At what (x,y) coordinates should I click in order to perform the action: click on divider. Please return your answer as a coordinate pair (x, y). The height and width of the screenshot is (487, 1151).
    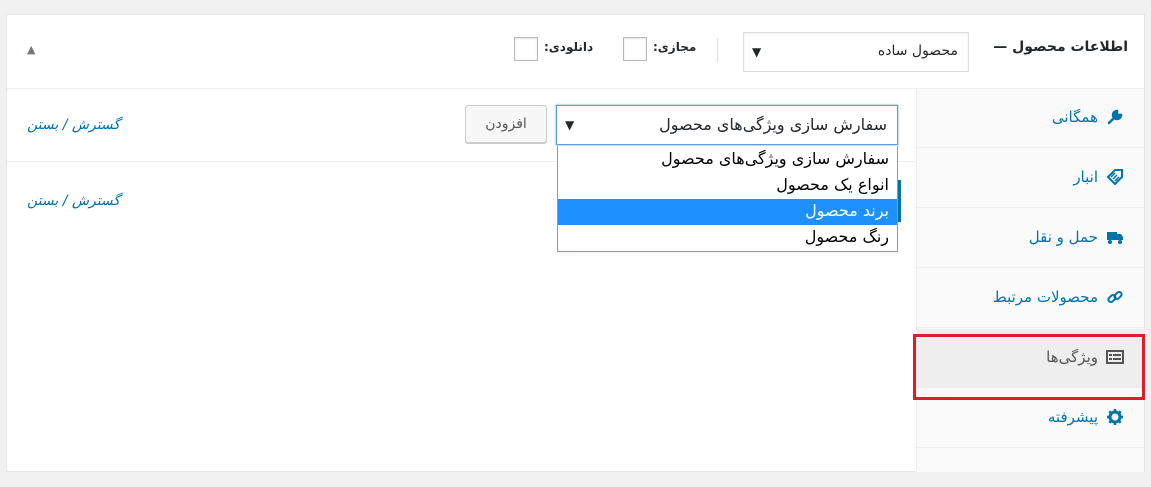
    Looking at the image, I should click on (717, 50).